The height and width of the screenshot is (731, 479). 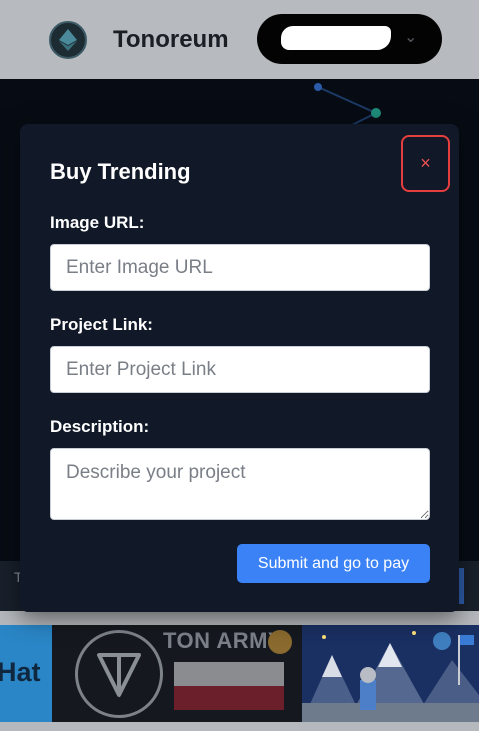 I want to click on close-icon: ×, so click(x=425, y=163).